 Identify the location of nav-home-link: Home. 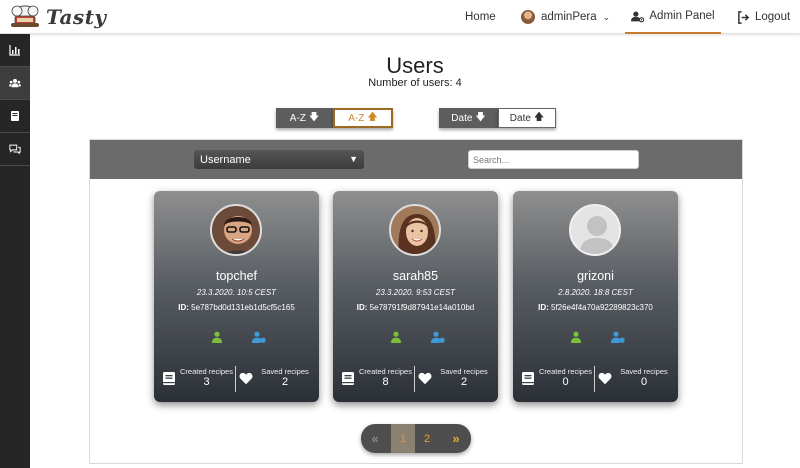
(480, 17).